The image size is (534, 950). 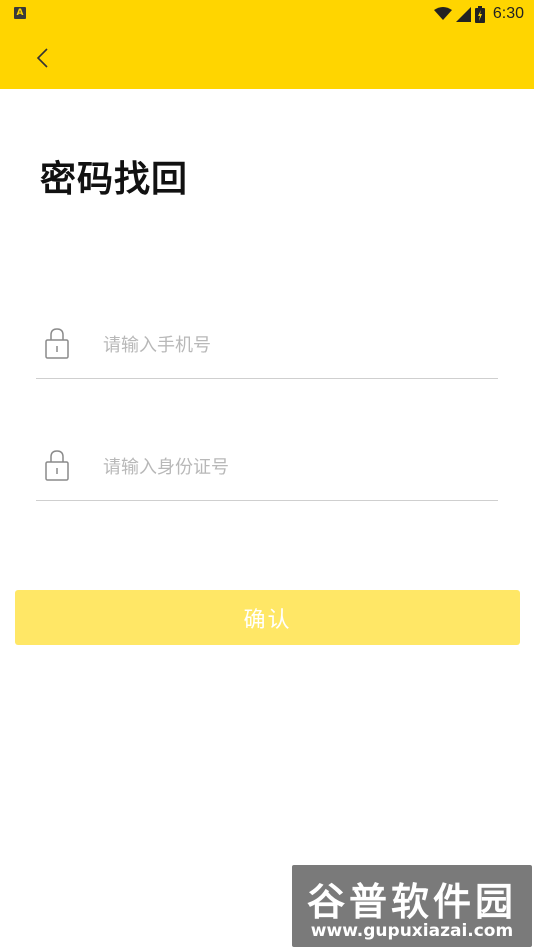 What do you see at coordinates (267, 617) in the screenshot?
I see `confirm-button: 确认` at bounding box center [267, 617].